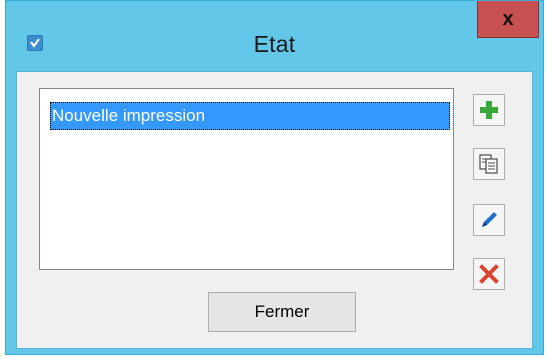 The height and width of the screenshot is (358, 547). I want to click on copy-button, so click(489, 164).